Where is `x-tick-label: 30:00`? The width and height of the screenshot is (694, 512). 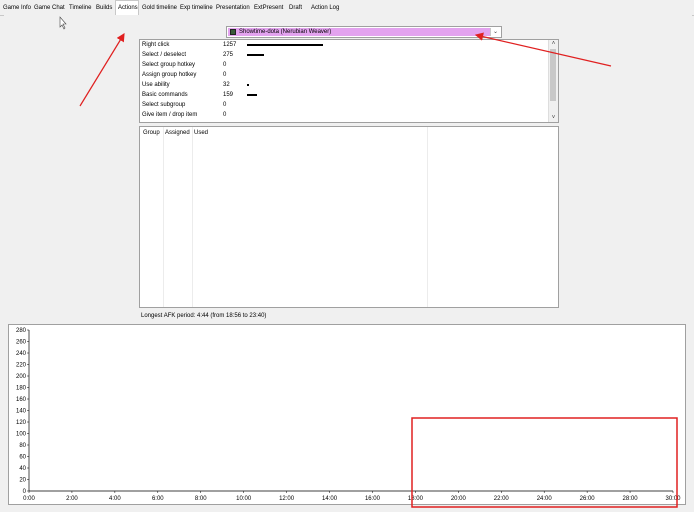 x-tick-label: 30:00 is located at coordinates (673, 499).